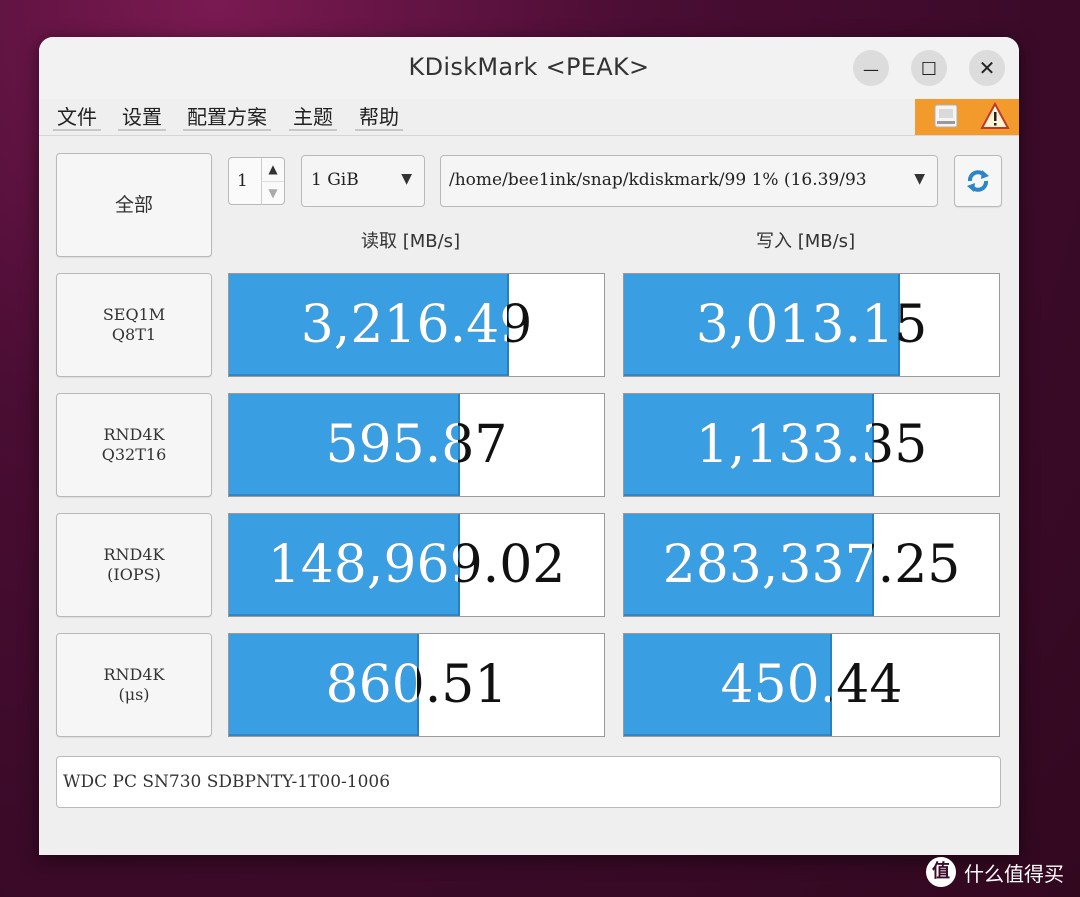 The image size is (1080, 897). I want to click on write-value-overlay: 283,337.25, so click(748, 565).